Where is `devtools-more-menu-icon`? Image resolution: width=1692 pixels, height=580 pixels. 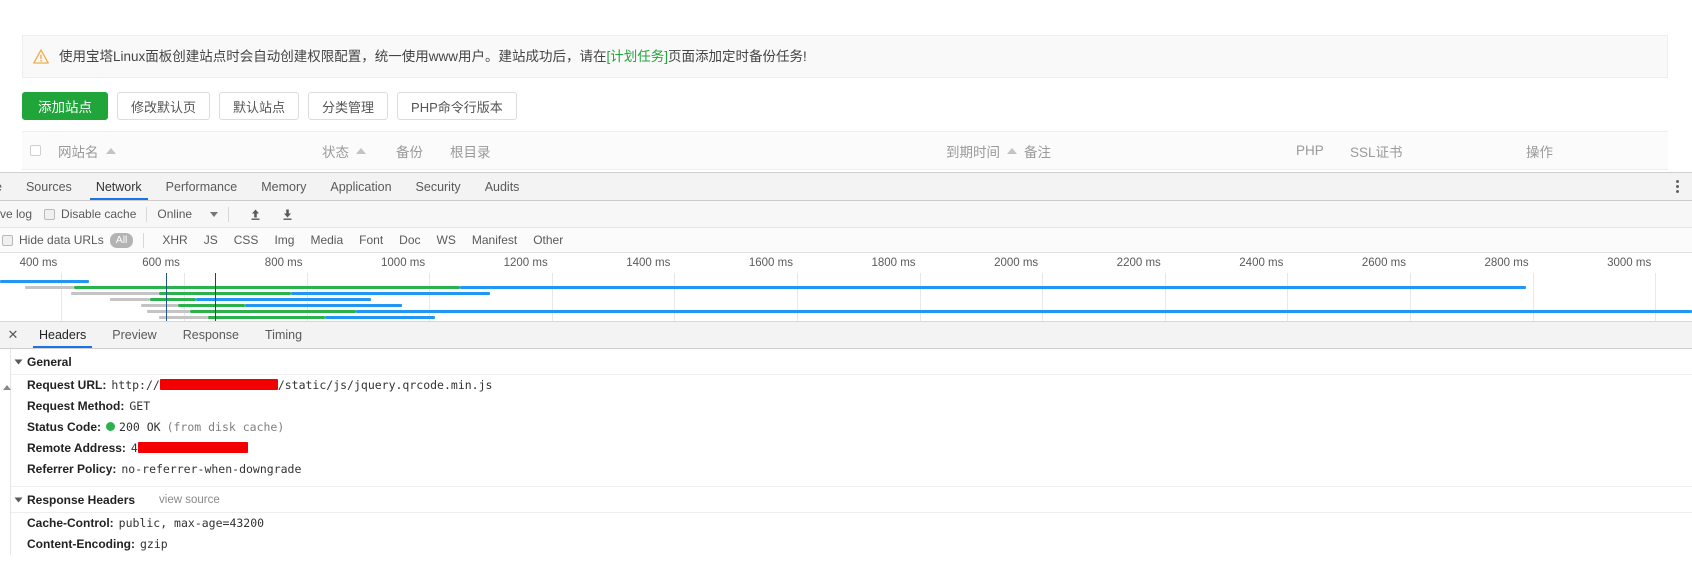
devtools-more-menu-icon is located at coordinates (1677, 186).